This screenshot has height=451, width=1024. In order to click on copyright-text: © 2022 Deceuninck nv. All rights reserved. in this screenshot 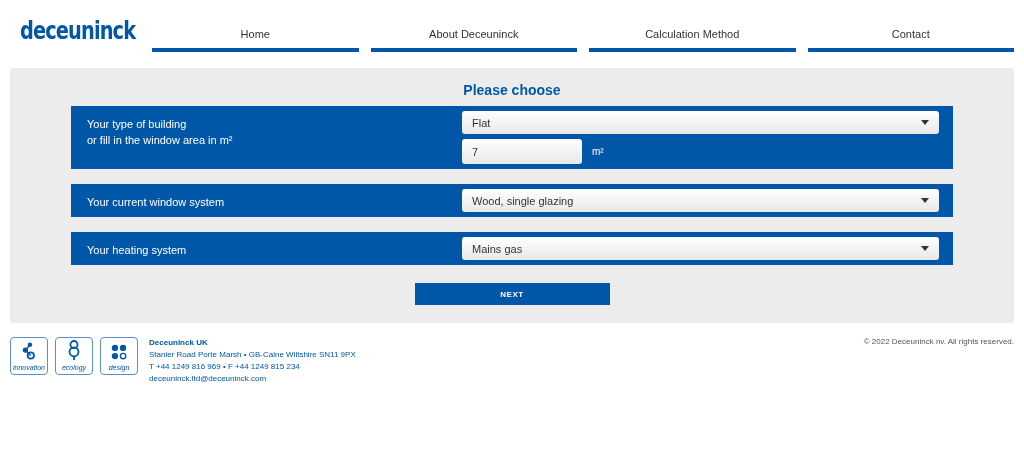, I will do `click(938, 342)`.